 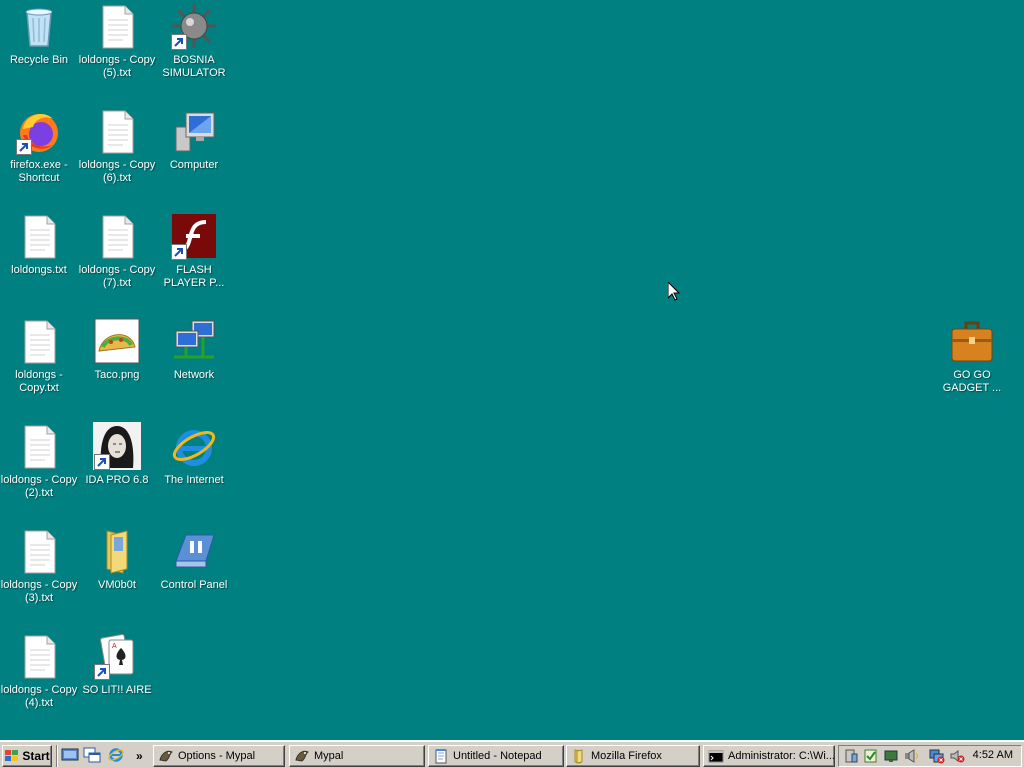 I want to click on desktop-icon-bosnia-simulator: BOSNIA SIMULATOR, so click(x=194, y=50).